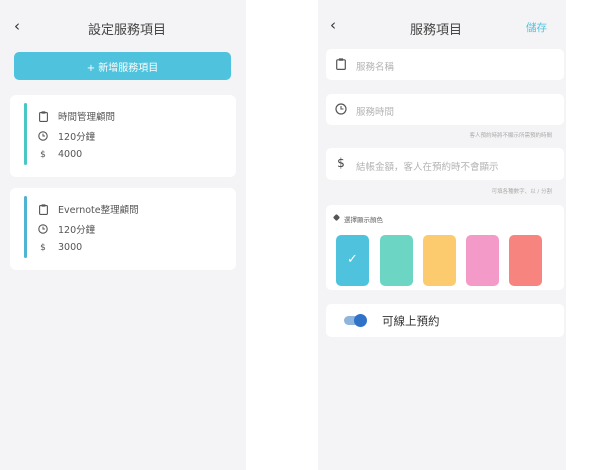 This screenshot has width=600, height=470. Describe the element at coordinates (427, 167) in the screenshot. I see `price-placeholder: 結帳金額，客人在預約時不會顯示` at that location.